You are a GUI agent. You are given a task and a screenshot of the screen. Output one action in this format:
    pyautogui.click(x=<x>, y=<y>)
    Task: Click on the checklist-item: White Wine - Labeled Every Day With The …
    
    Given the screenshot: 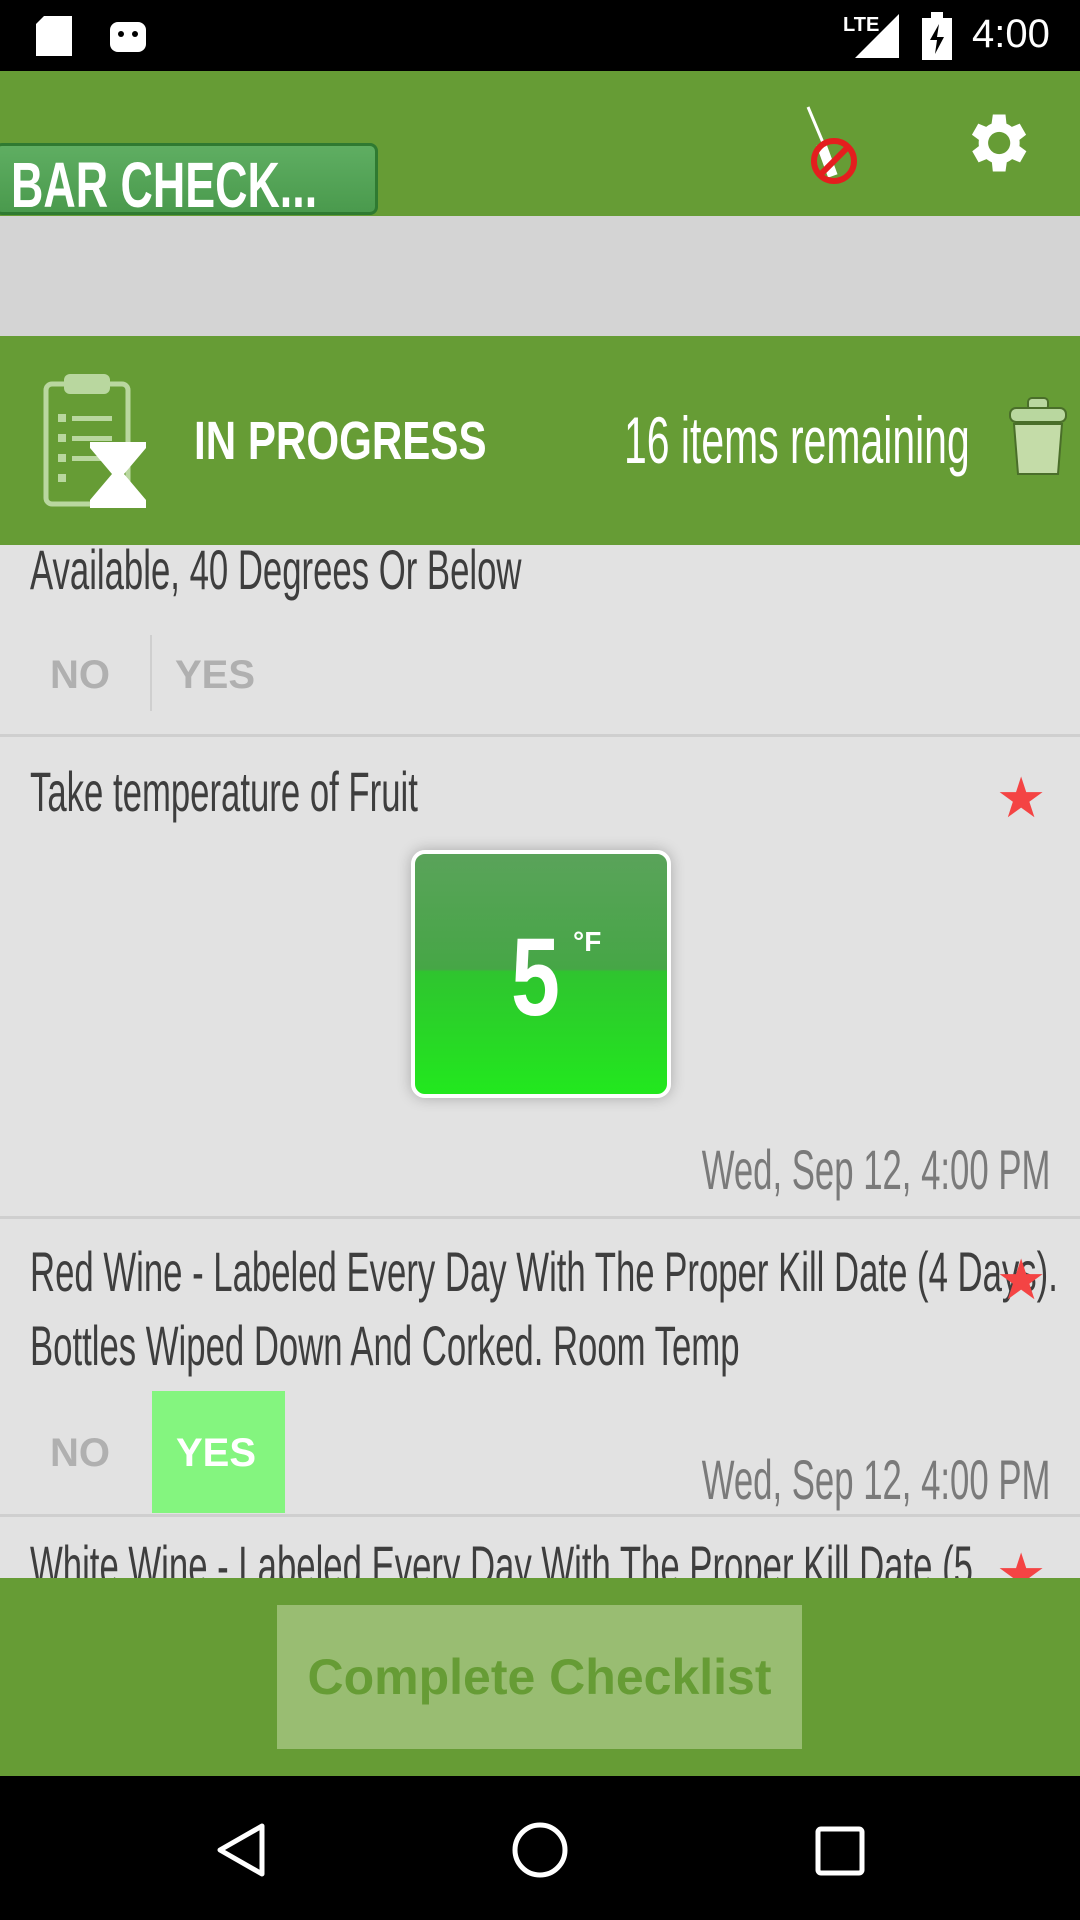 What is the action you would take?
    pyautogui.click(x=540, y=1547)
    